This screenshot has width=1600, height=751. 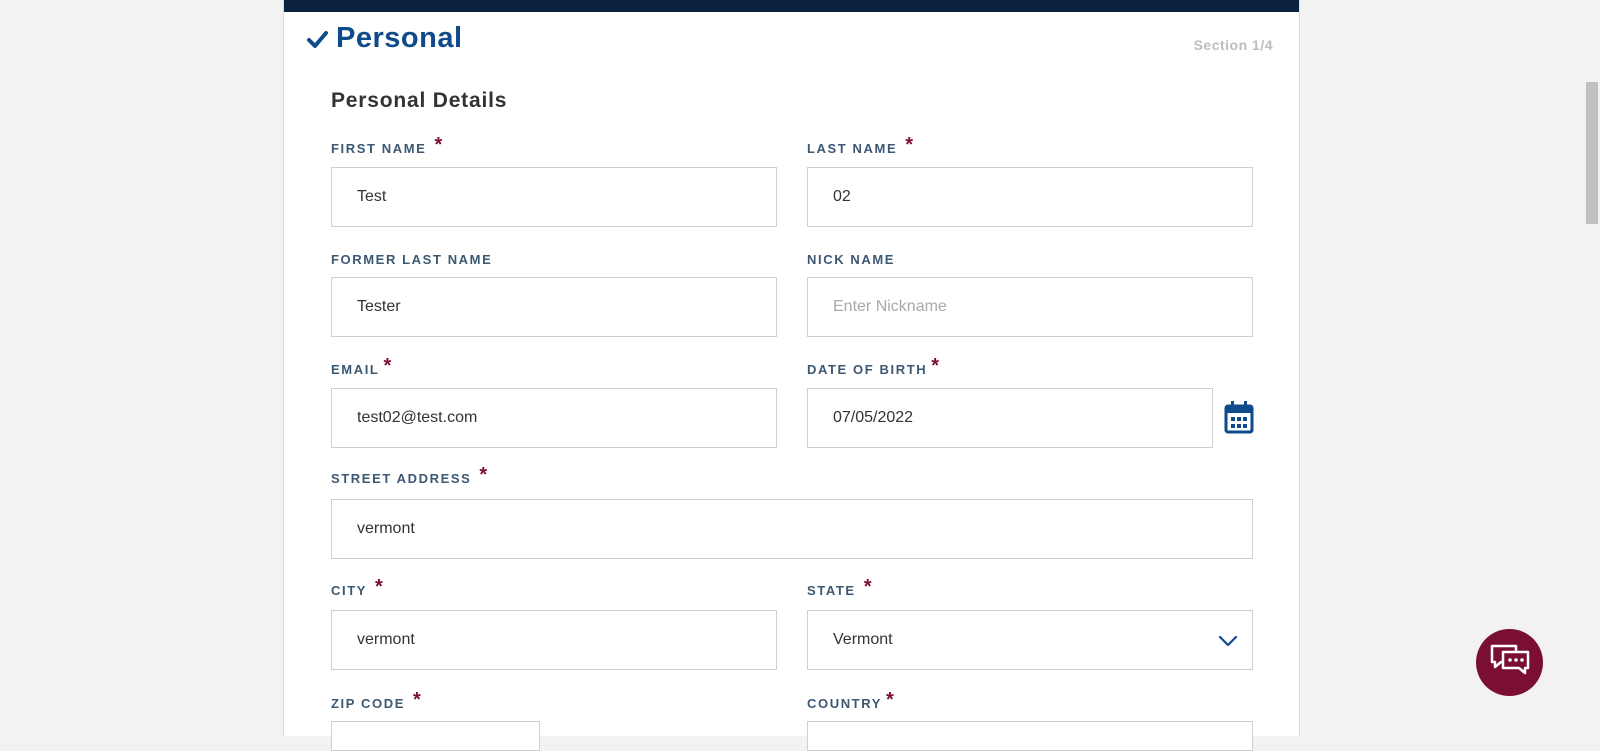 I want to click on nick-name-input: Enter Nickname, so click(x=1030, y=307).